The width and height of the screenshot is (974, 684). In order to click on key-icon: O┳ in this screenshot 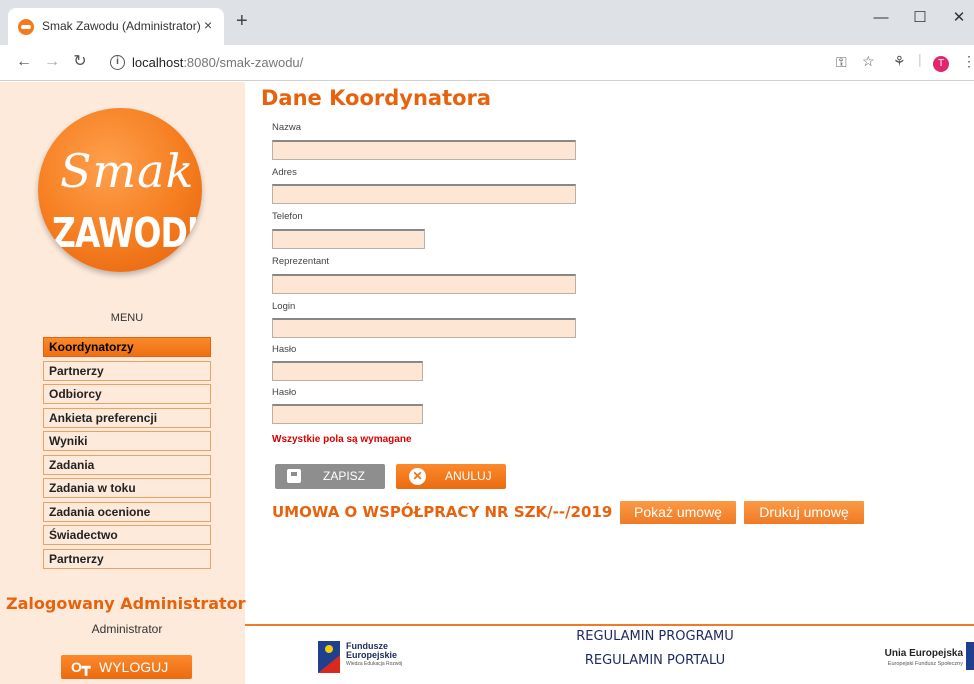, I will do `click(81, 667)`.